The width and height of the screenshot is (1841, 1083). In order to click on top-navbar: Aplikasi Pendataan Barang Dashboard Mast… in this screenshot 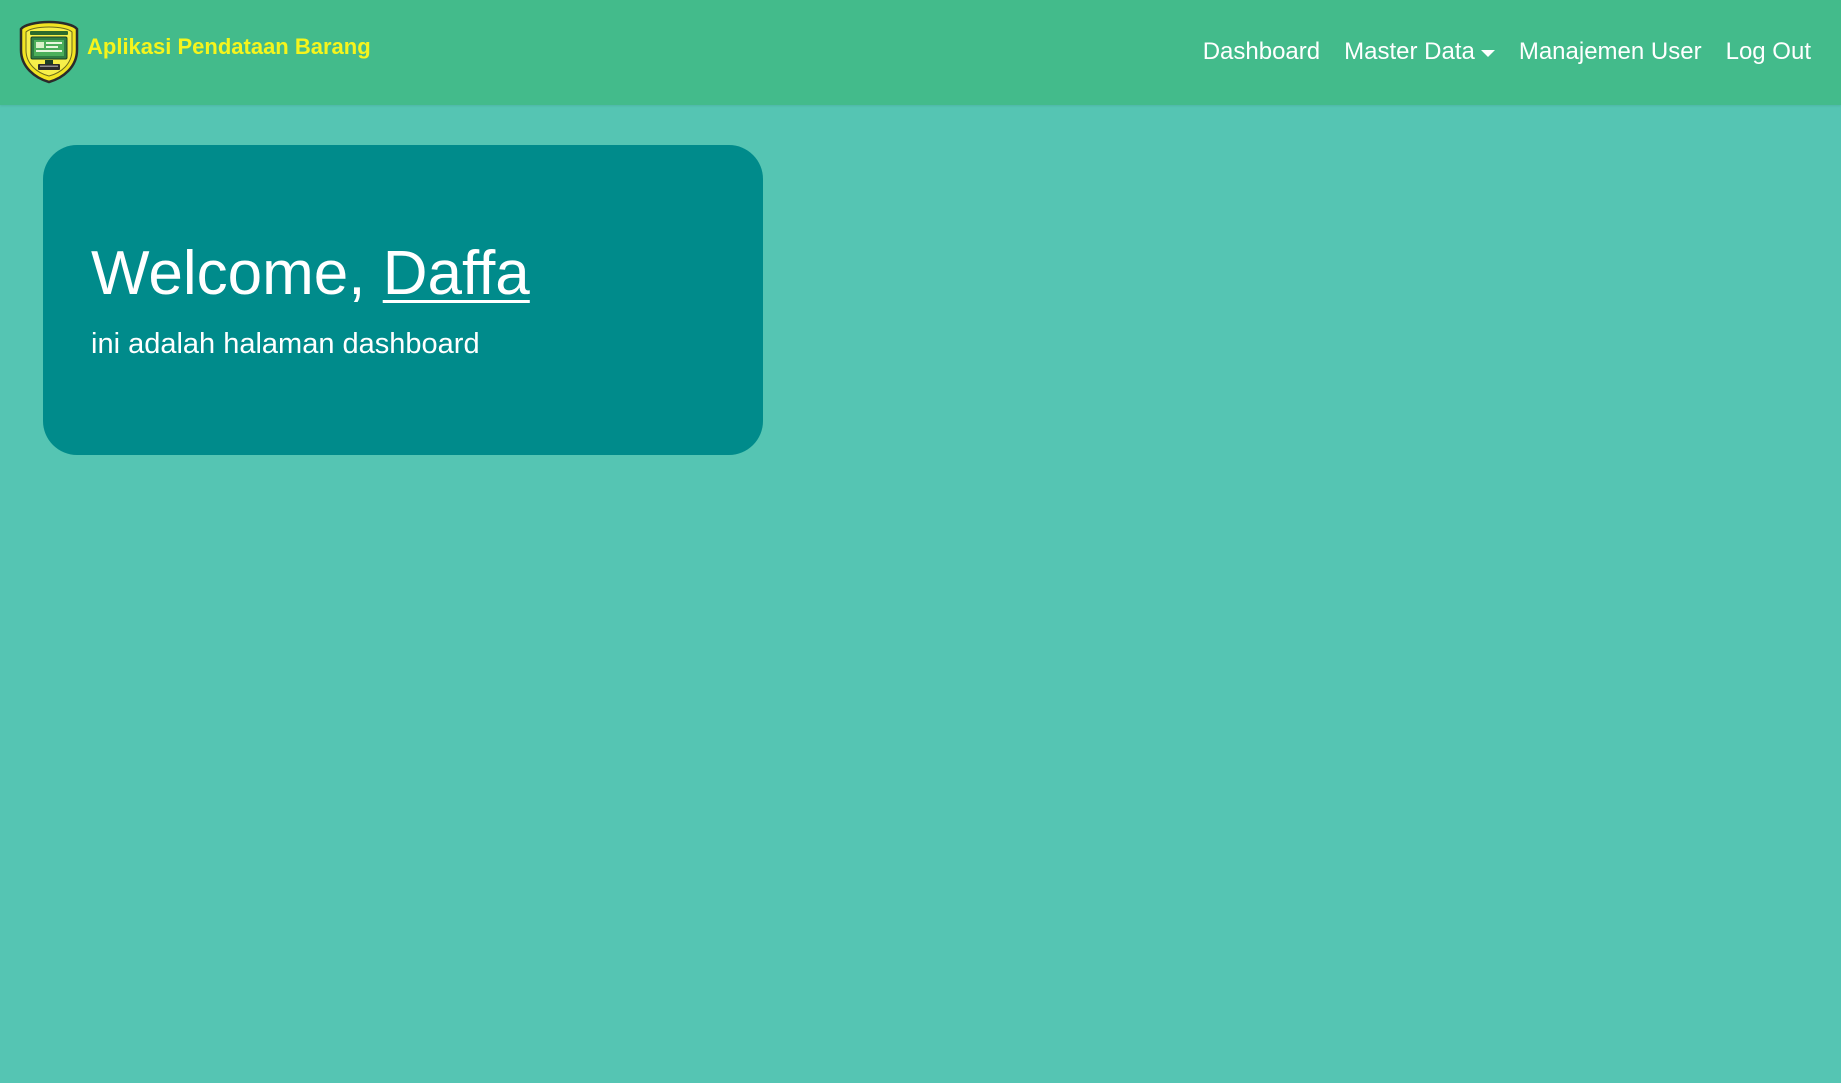, I will do `click(920, 52)`.